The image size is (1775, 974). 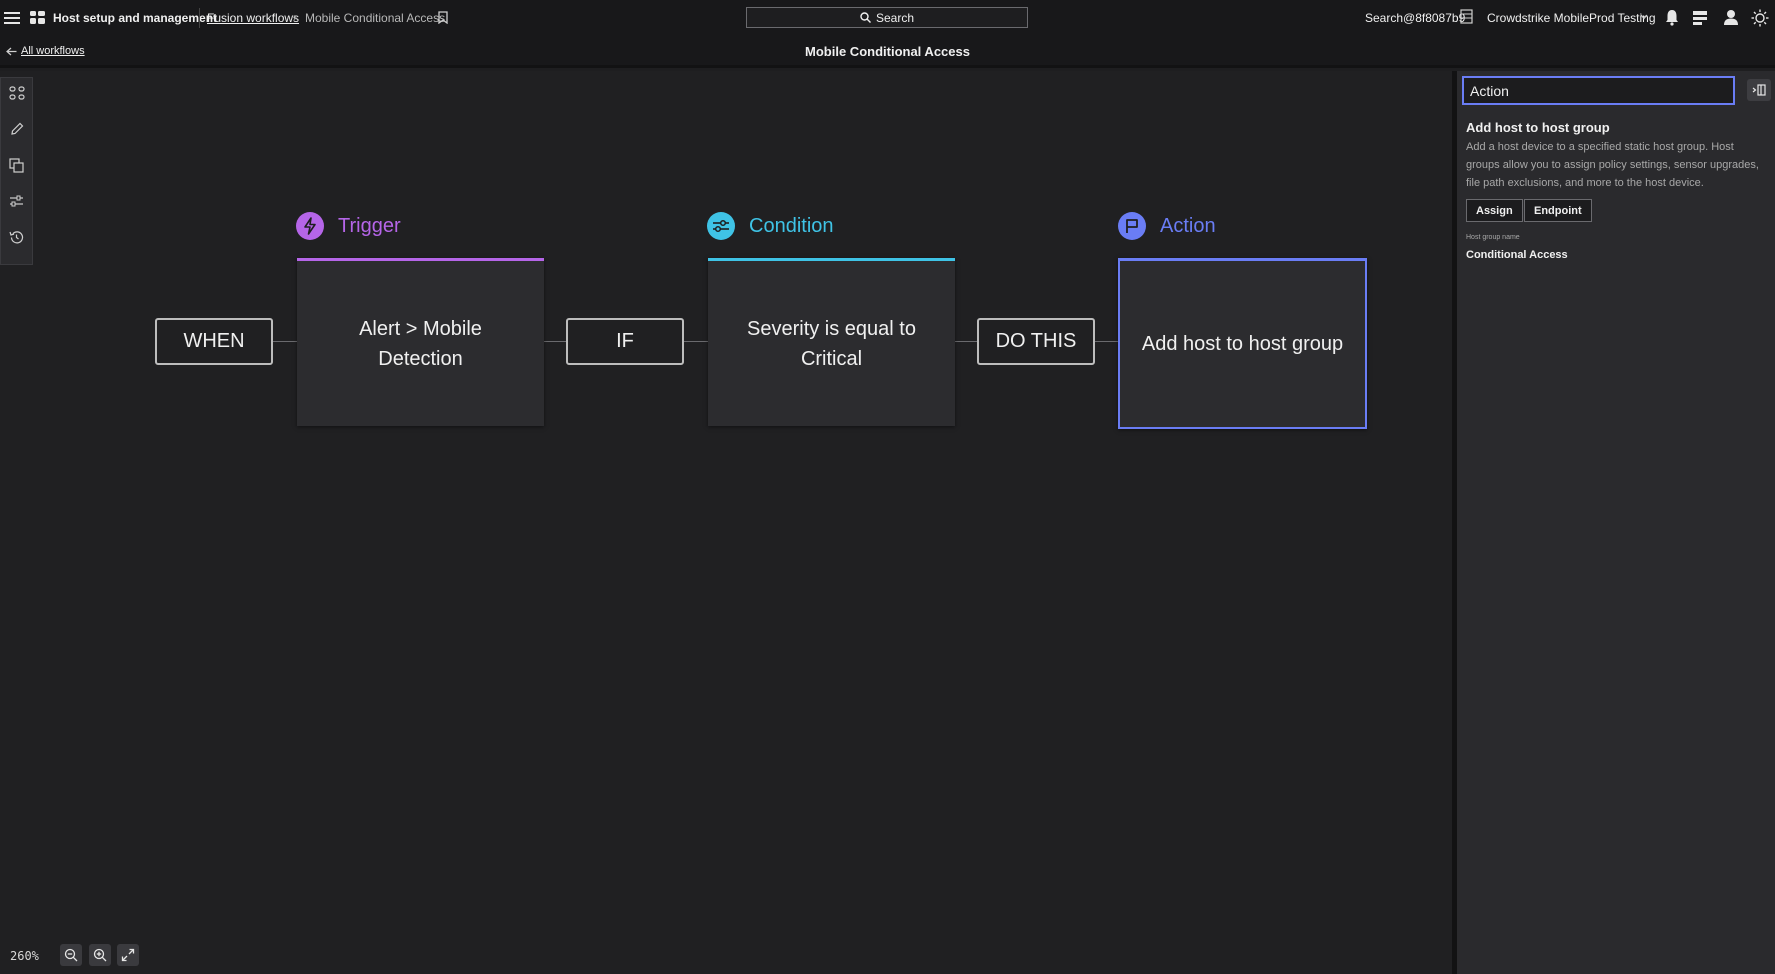 What do you see at coordinates (865, 17) in the screenshot?
I see `search-icon` at bounding box center [865, 17].